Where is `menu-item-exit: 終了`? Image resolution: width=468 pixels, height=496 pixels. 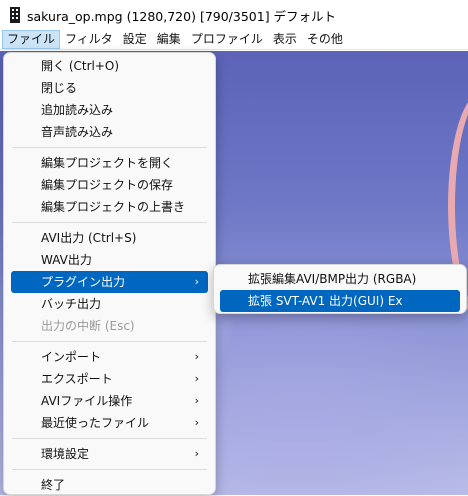 menu-item-exit: 終了 is located at coordinates (109, 485).